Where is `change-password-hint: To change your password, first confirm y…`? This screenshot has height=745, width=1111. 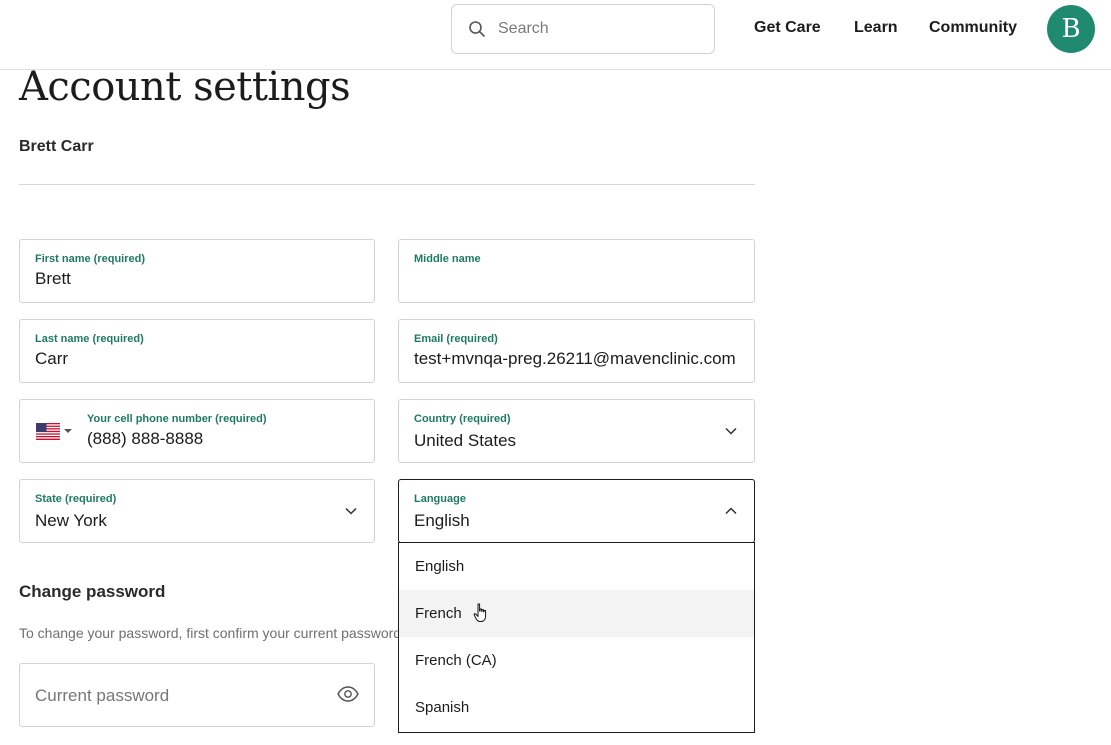 change-password-hint: To change your password, first confirm y… is located at coordinates (209, 633).